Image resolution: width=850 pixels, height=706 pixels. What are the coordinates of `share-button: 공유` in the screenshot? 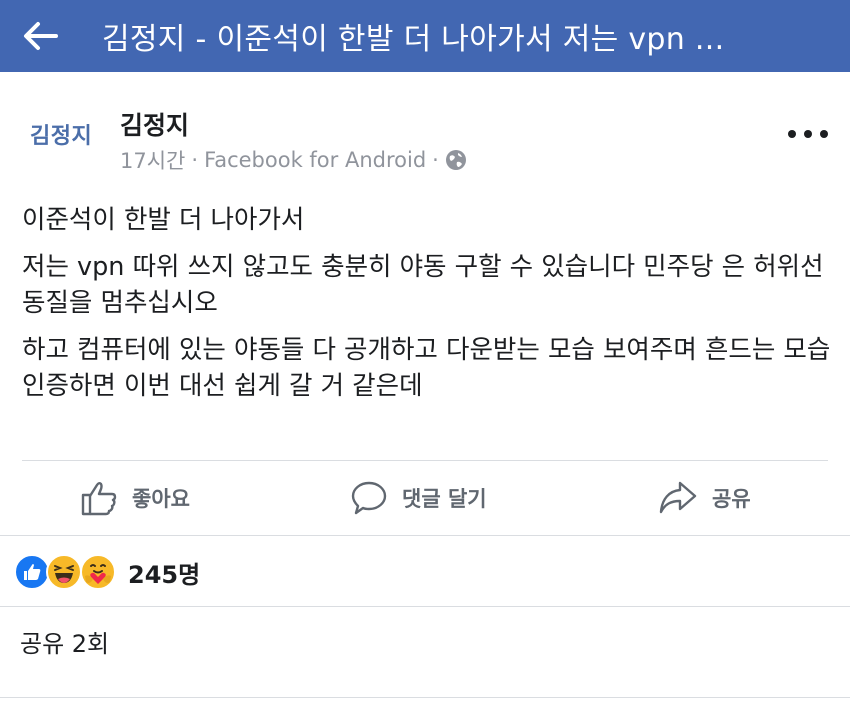 It's located at (704, 498).